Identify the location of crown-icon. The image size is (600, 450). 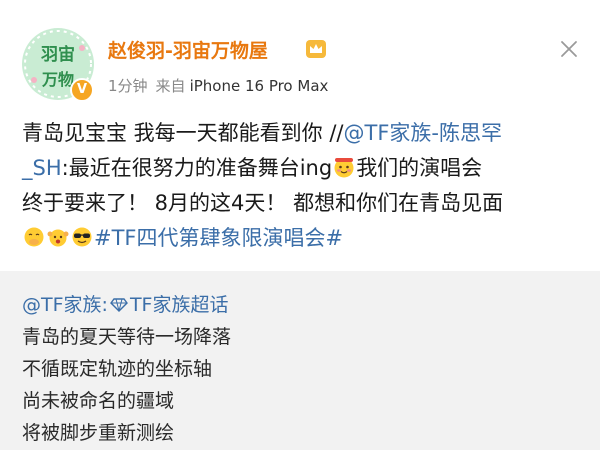
(316, 49).